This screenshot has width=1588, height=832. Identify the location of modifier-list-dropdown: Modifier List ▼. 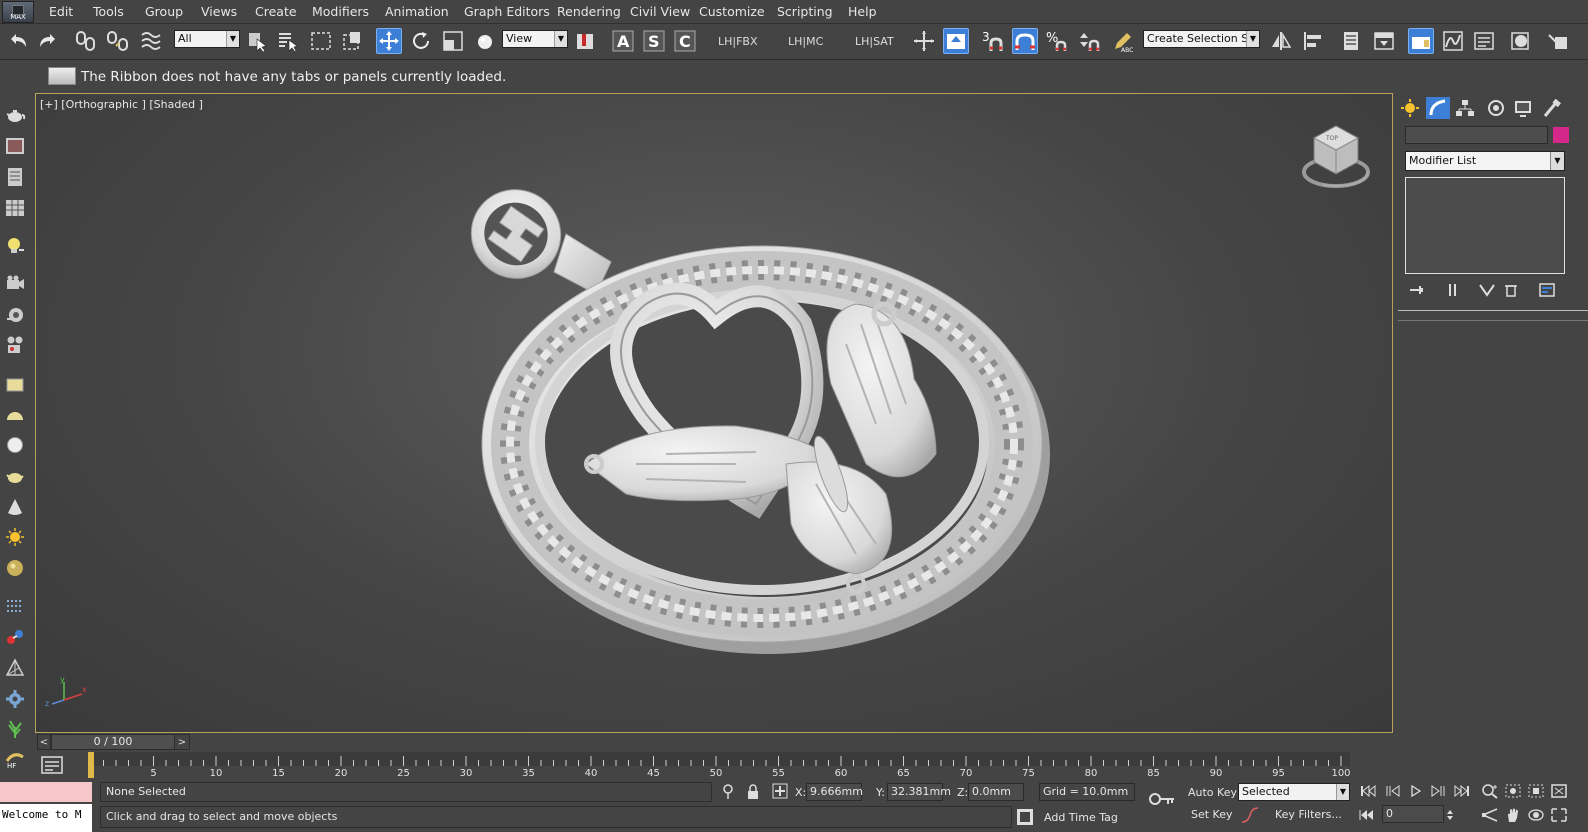
(1485, 161).